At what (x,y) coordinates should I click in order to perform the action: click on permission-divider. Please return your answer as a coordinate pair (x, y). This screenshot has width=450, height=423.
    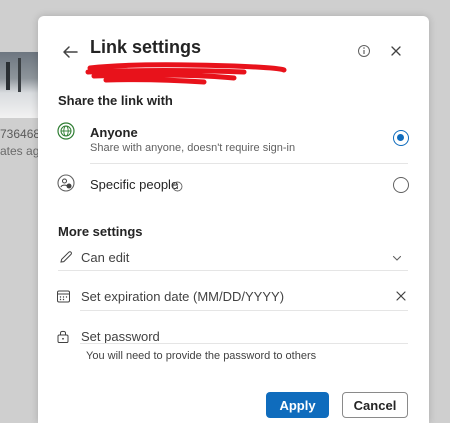
    Looking at the image, I should click on (233, 270).